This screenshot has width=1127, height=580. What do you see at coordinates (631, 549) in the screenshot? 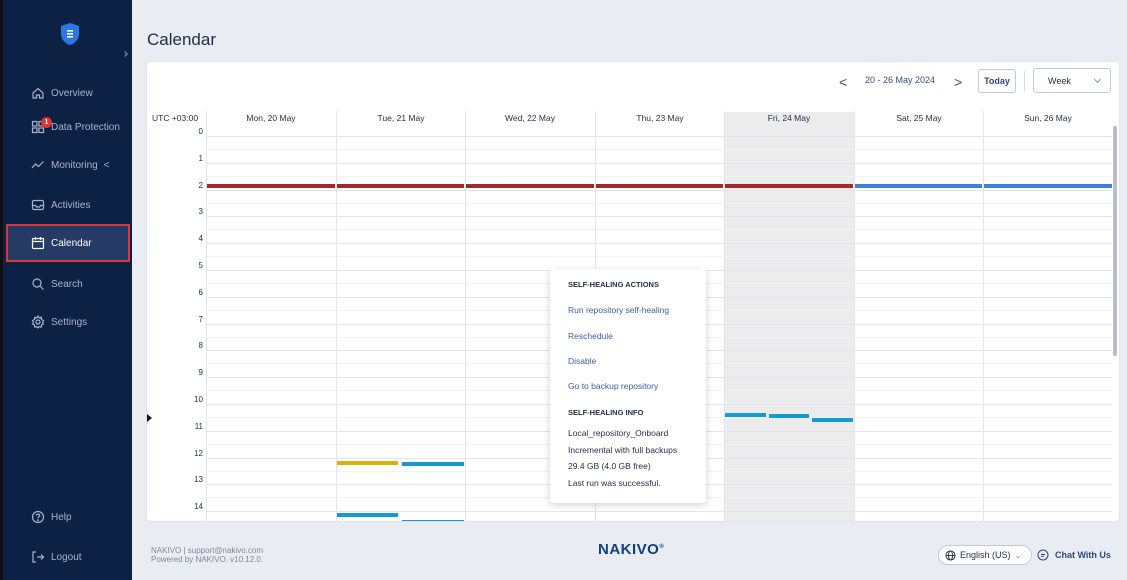
I see `brand-logo: NAKIVO®` at bounding box center [631, 549].